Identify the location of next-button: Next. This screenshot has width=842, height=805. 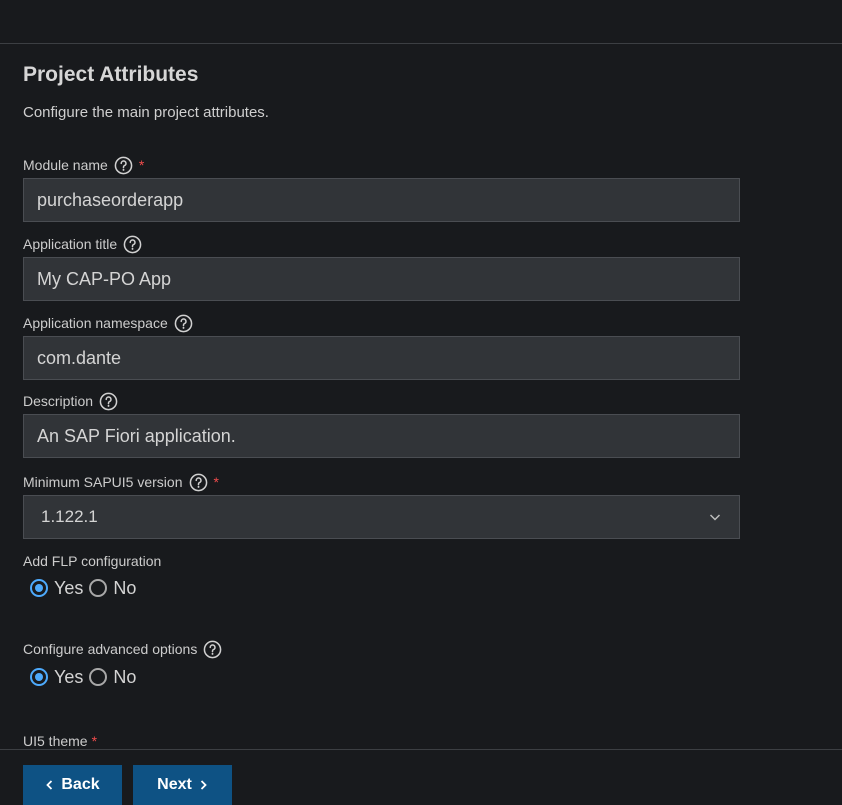
(182, 785).